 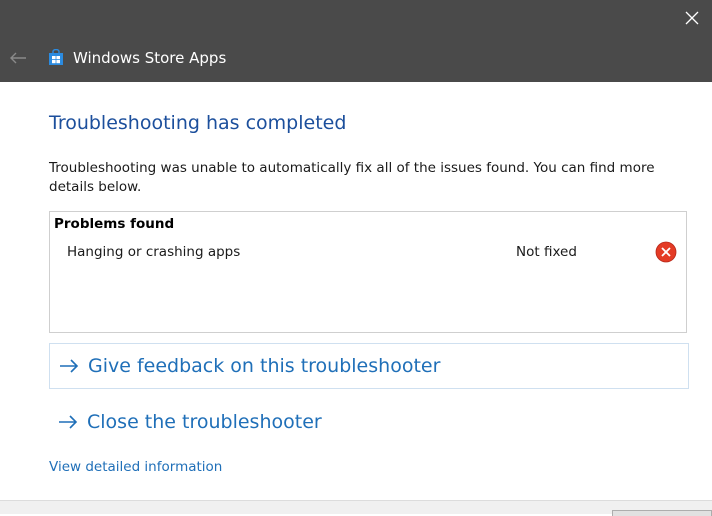 What do you see at coordinates (114, 224) in the screenshot?
I see `problems-found-title: Problems found` at bounding box center [114, 224].